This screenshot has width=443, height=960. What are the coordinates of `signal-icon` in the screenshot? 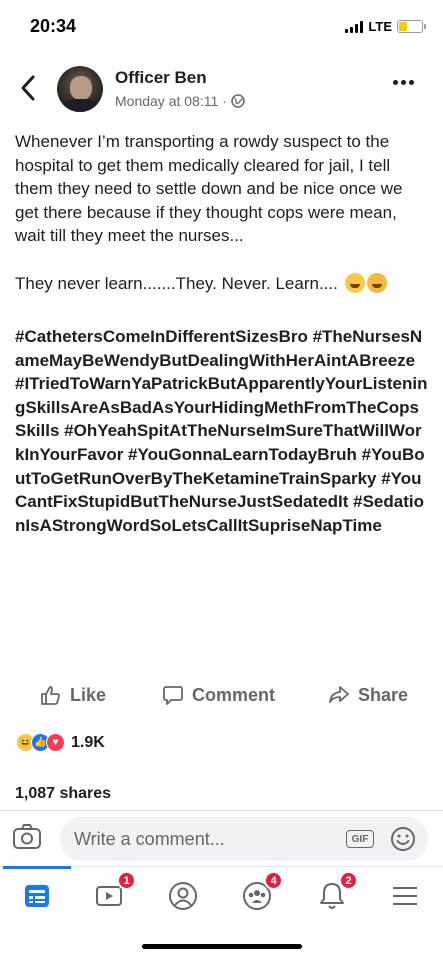 It's located at (354, 26).